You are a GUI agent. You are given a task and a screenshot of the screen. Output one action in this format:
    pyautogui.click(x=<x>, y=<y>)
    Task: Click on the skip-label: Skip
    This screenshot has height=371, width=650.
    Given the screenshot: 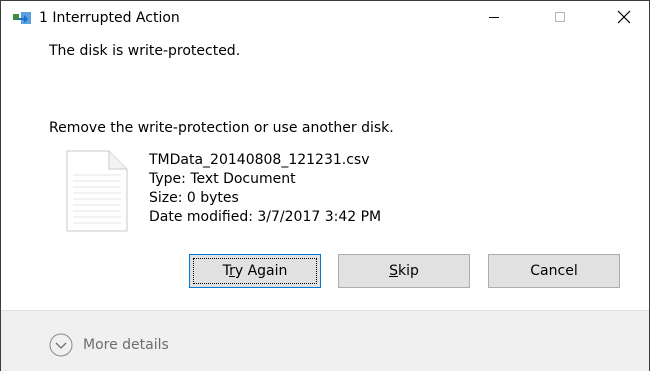 What is the action you would take?
    pyautogui.click(x=404, y=271)
    